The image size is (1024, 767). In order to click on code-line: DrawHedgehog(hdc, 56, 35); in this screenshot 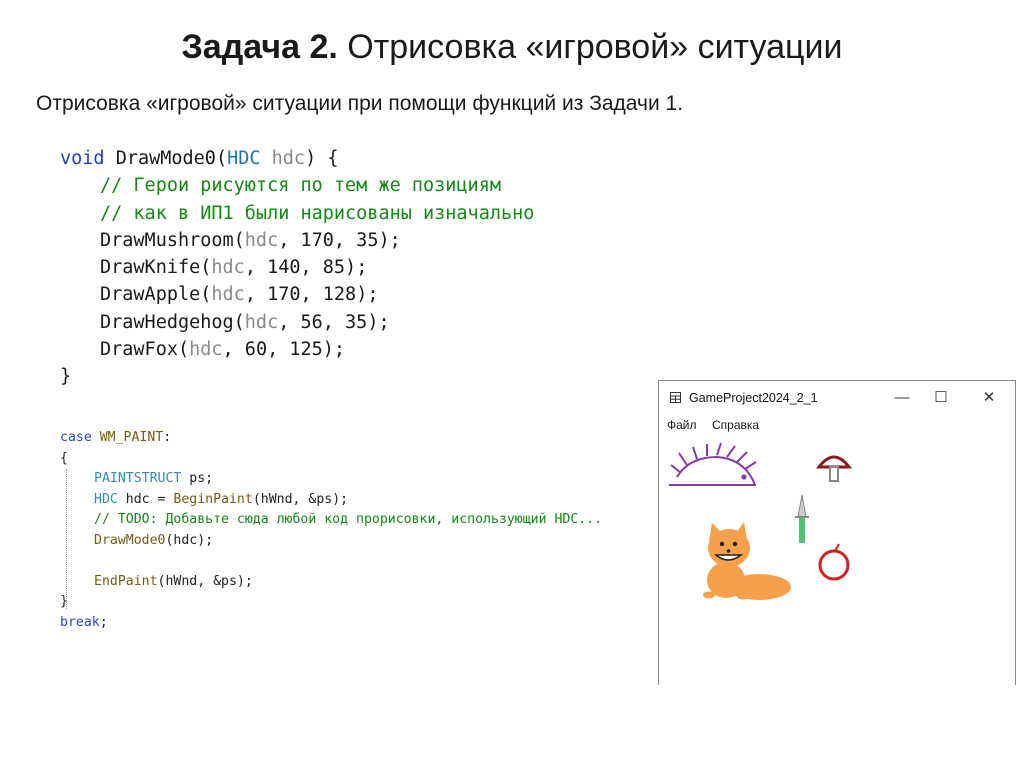, I will do `click(297, 322)`.